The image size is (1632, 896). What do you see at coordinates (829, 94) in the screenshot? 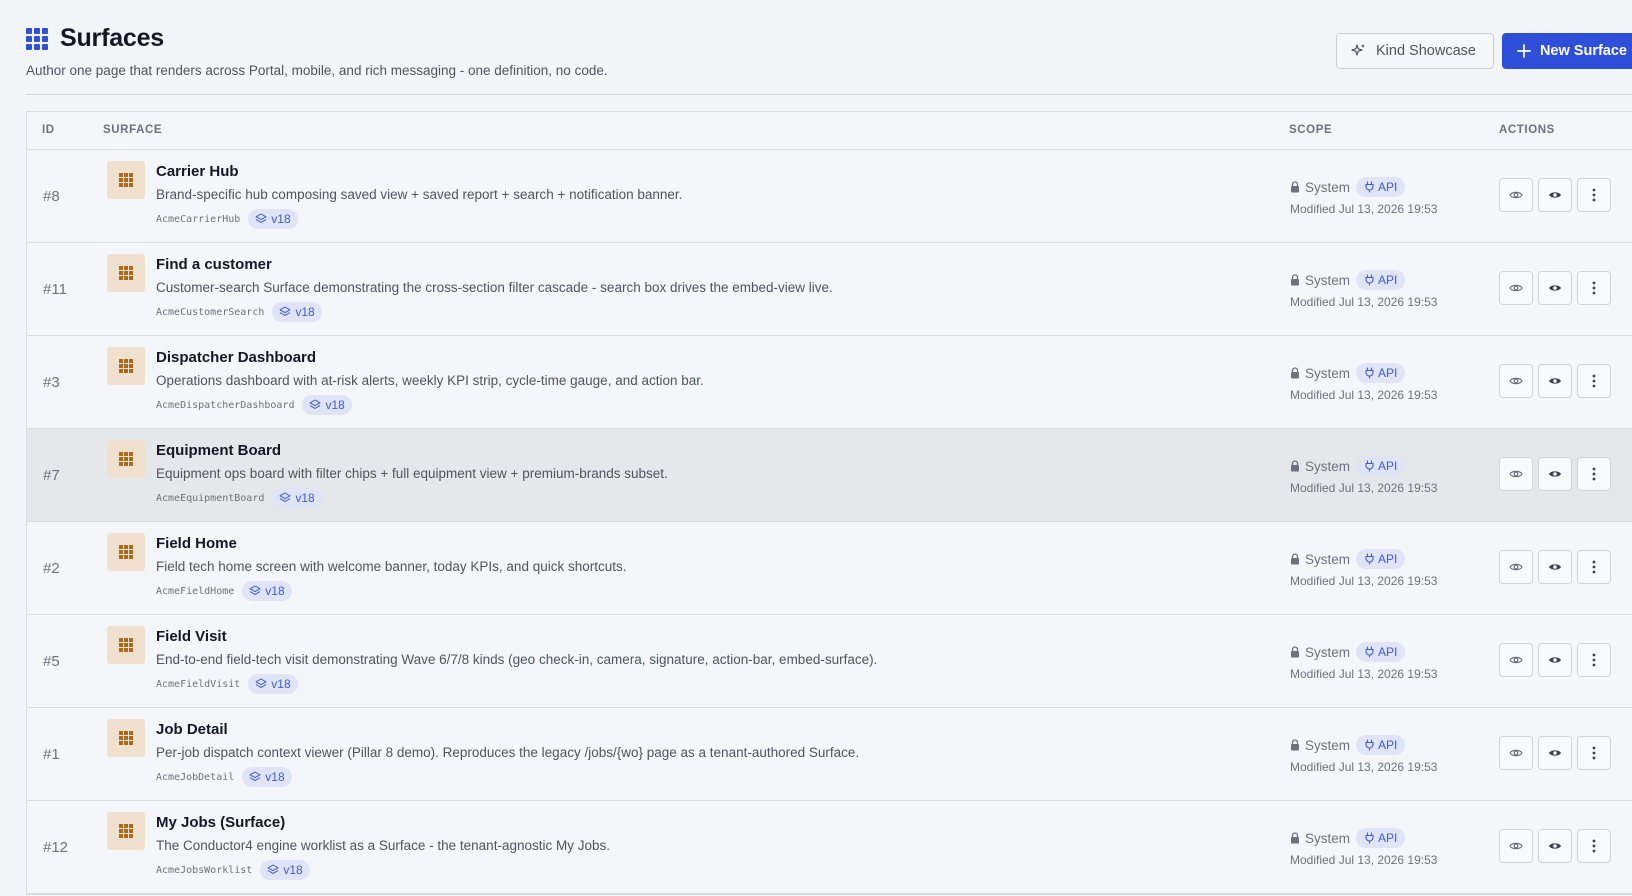
I see `header-divider` at bounding box center [829, 94].